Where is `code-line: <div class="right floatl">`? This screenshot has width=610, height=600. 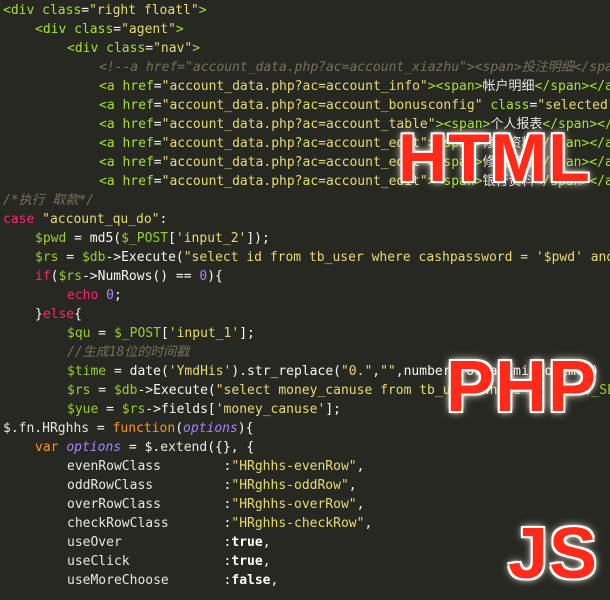 code-line: <div class="right floatl"> is located at coordinates (105, 10).